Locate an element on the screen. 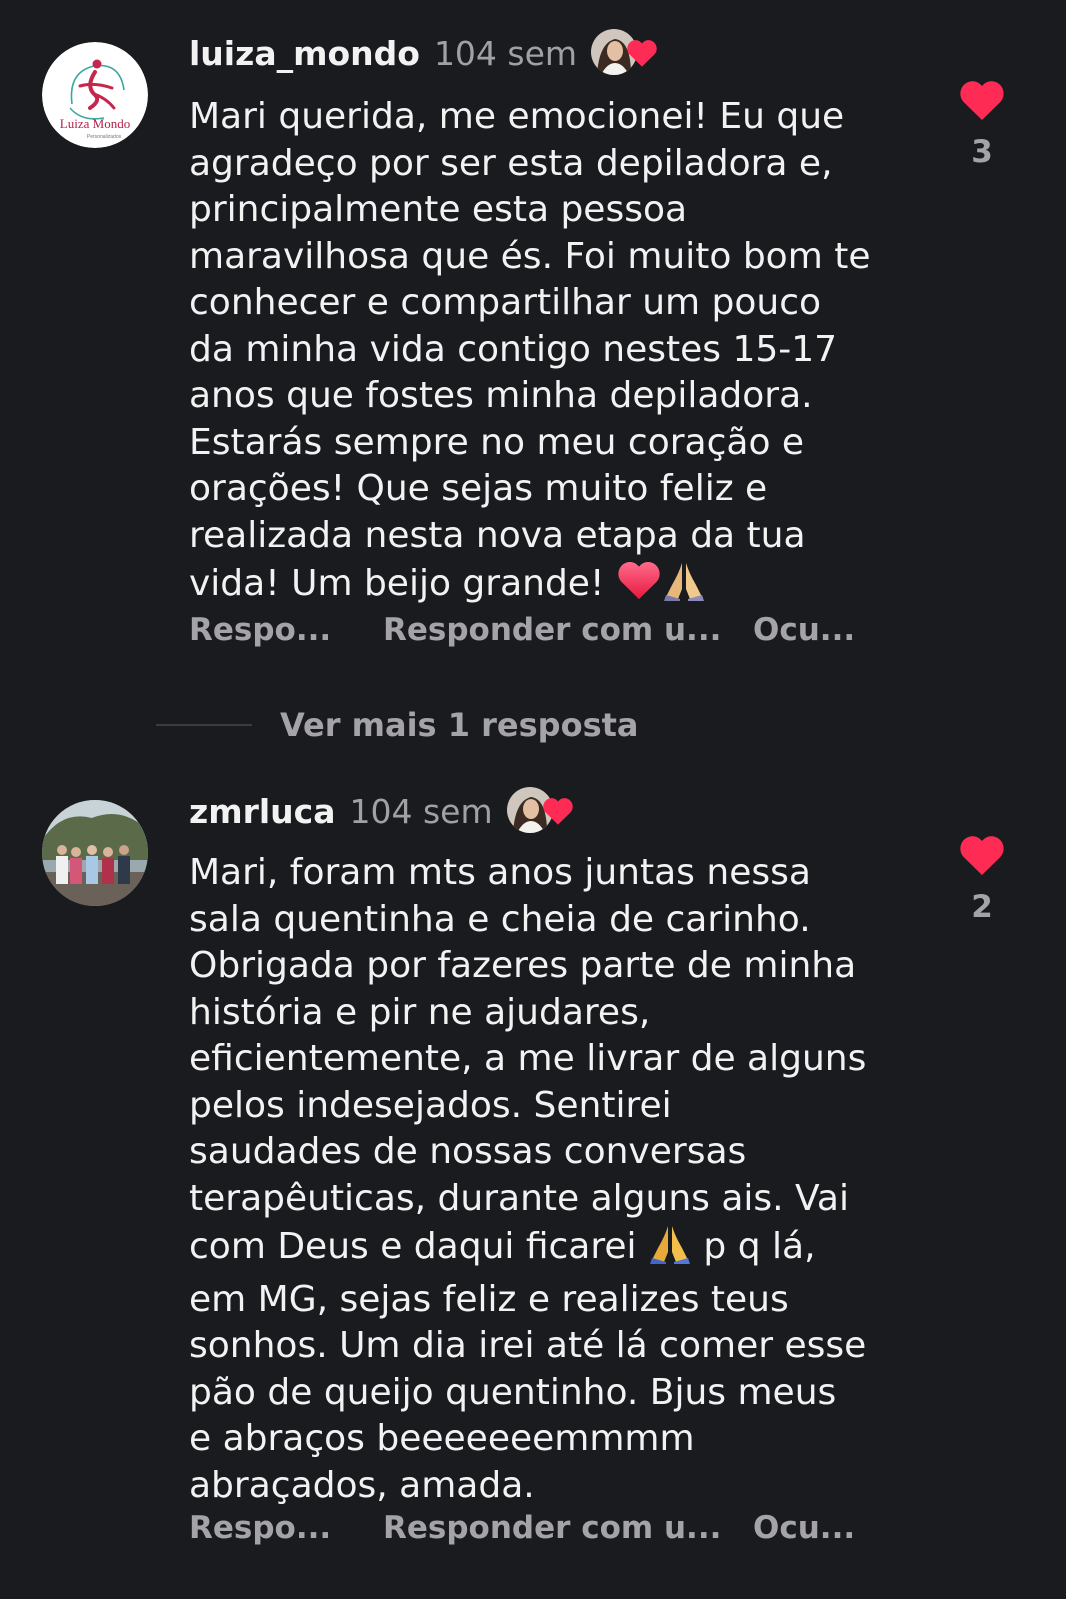  heart-emoji is located at coordinates (639, 586).